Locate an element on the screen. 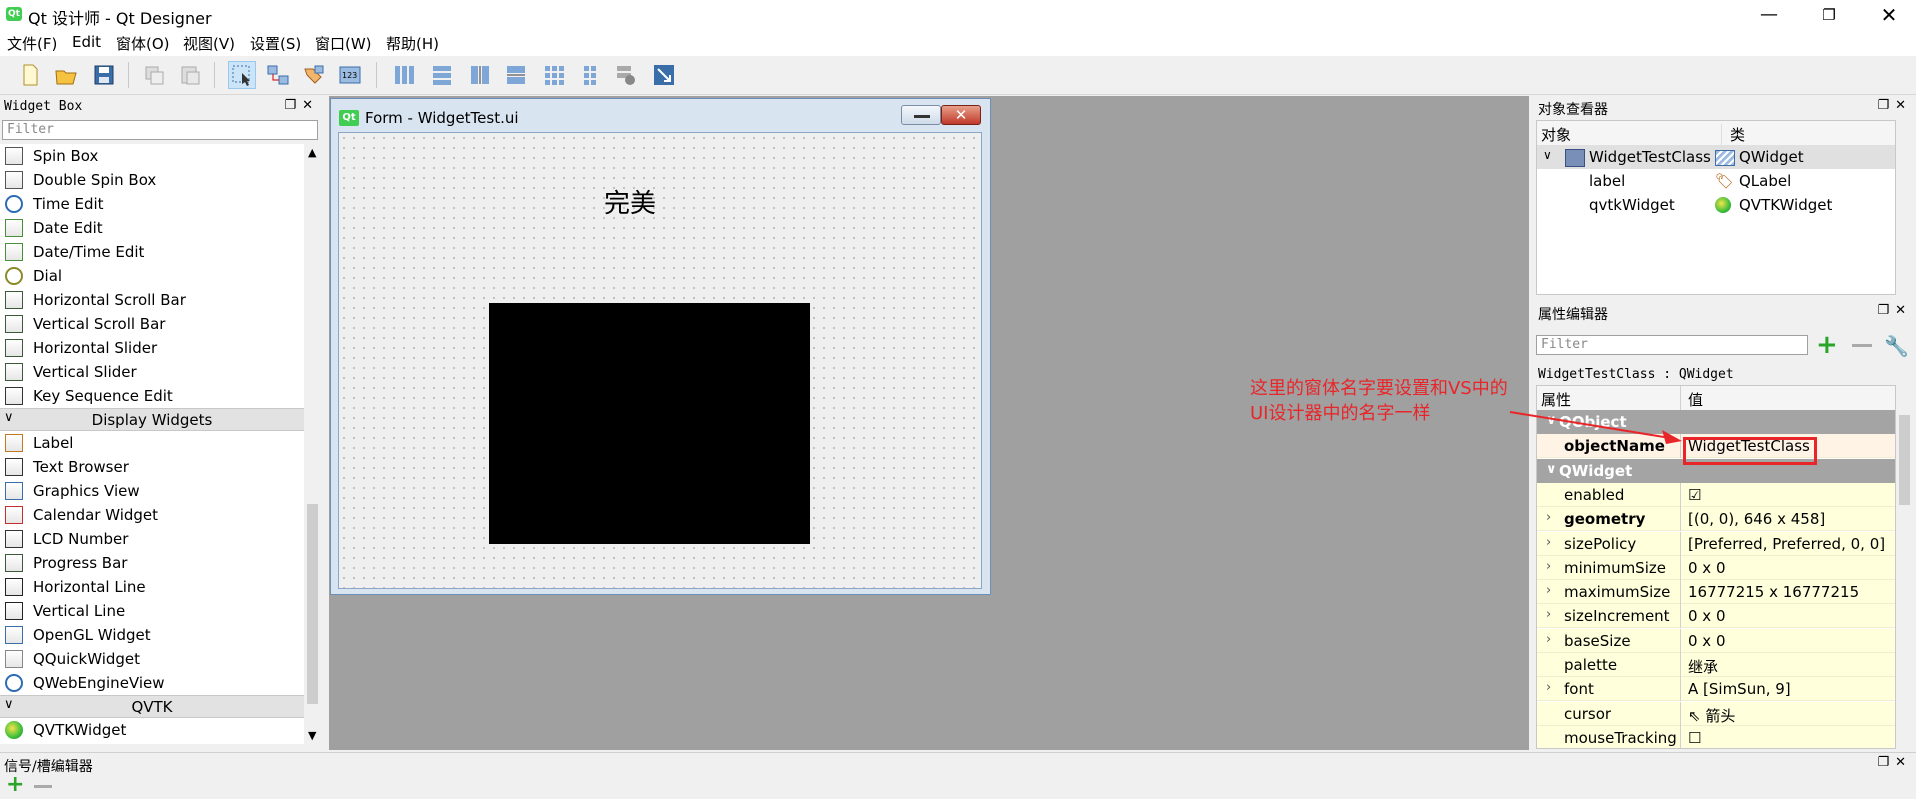 The image size is (1916, 799). copy-icon is located at coordinates (154, 75).